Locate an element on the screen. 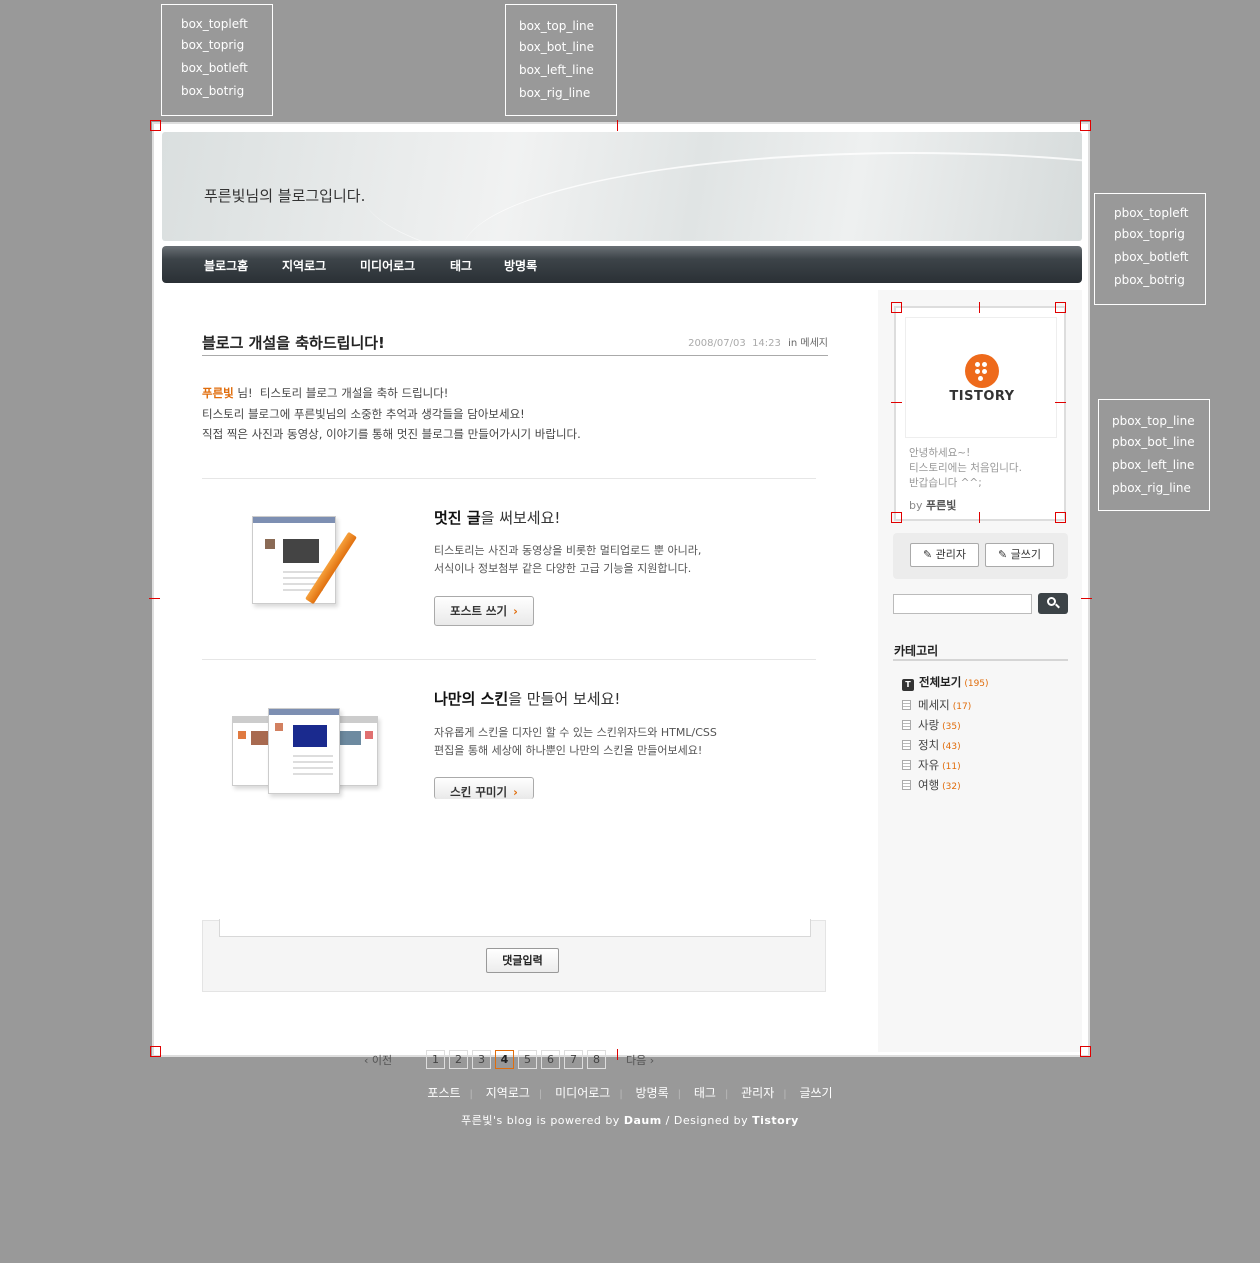  page-link: 2 is located at coordinates (458, 1059).